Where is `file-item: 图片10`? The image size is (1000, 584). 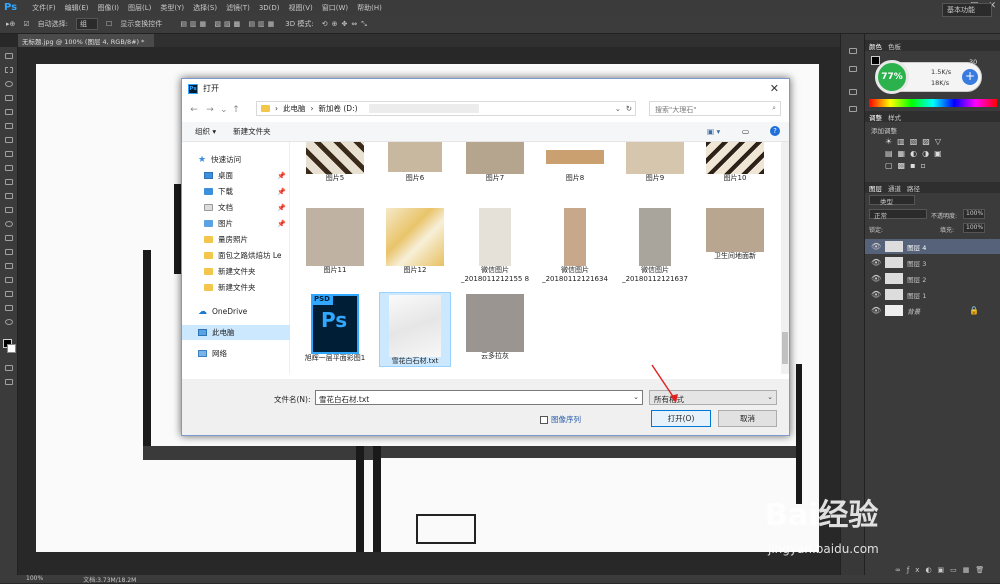
file-item: 图片10 is located at coordinates (735, 162).